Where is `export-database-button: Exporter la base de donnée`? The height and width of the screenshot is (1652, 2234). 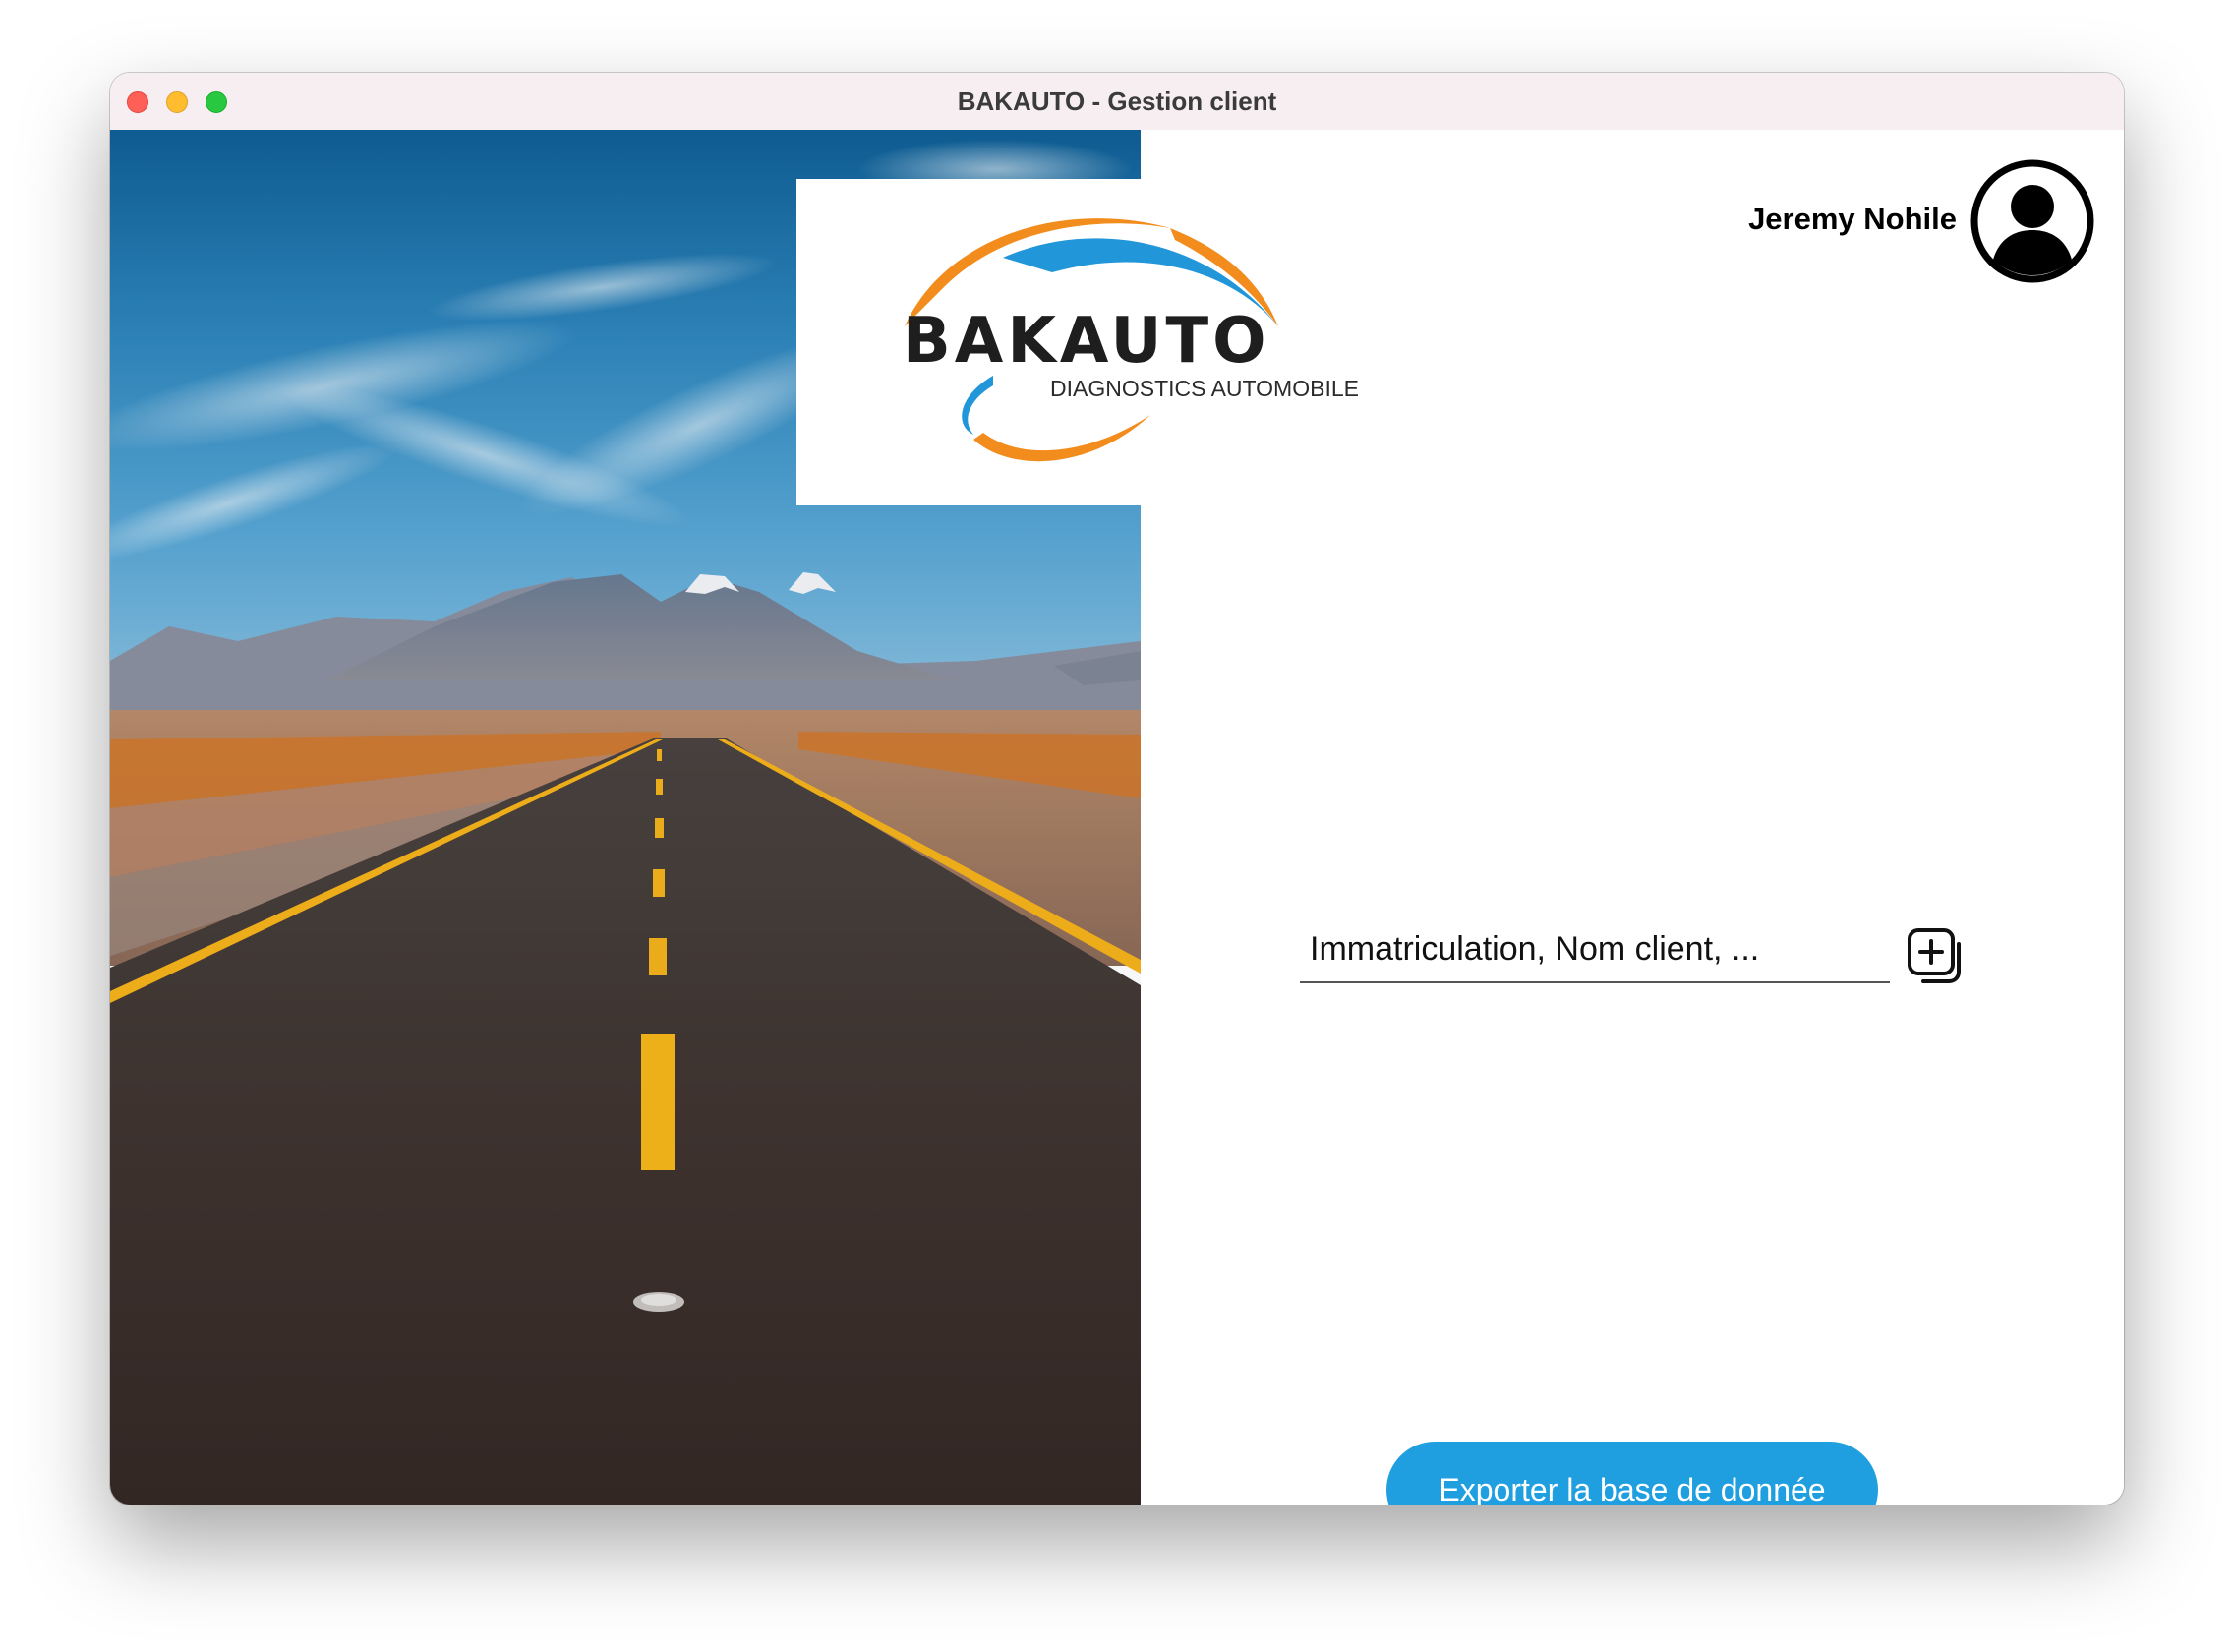
export-database-button: Exporter la base de donnée is located at coordinates (1632, 1473).